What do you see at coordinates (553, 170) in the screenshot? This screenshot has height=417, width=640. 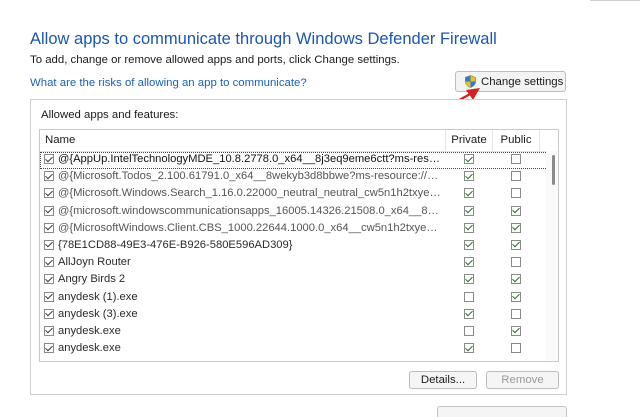 I see `scrollbar-thumb` at bounding box center [553, 170].